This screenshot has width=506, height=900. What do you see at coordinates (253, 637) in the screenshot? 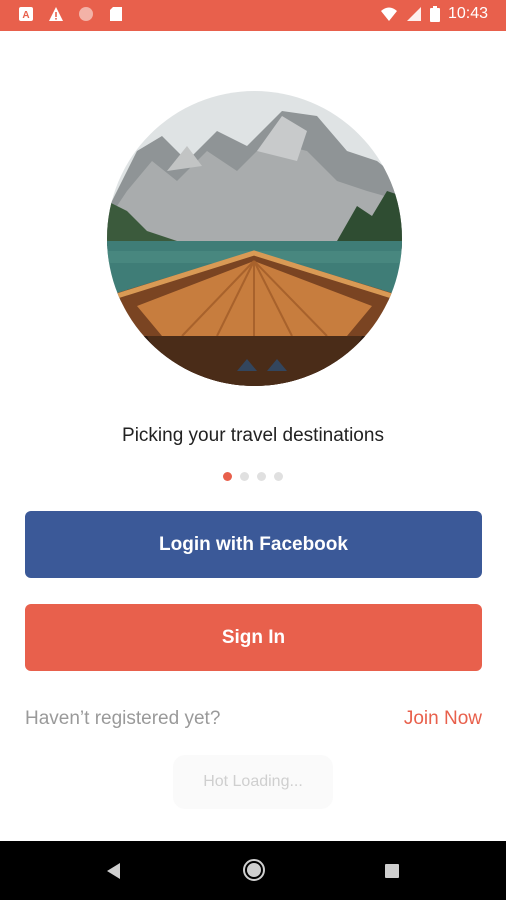
I see `sign-in-button: Sign In` at bounding box center [253, 637].